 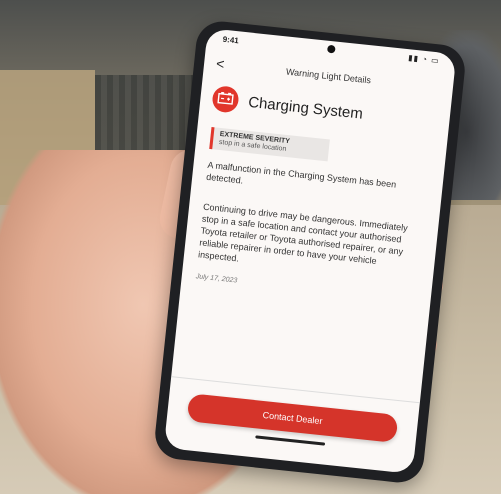 What do you see at coordinates (216, 279) in the screenshot?
I see `date-label: July 17, 2023` at bounding box center [216, 279].